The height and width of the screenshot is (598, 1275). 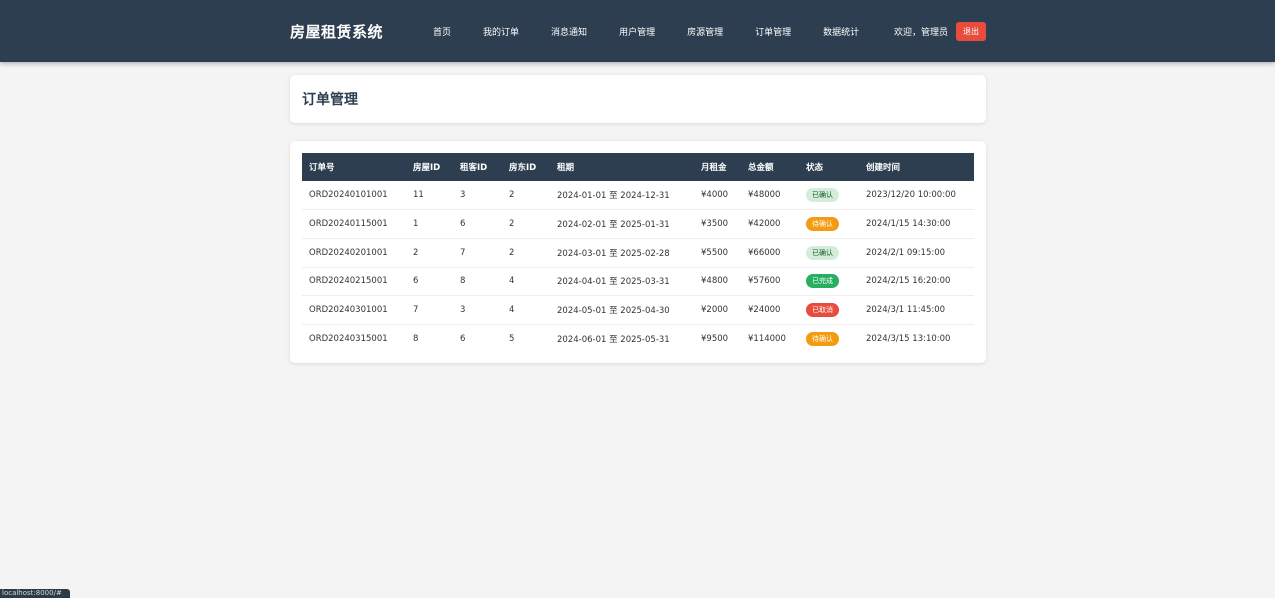 I want to click on cell-created-time: 2024/3/15 13:10:00, so click(x=908, y=339).